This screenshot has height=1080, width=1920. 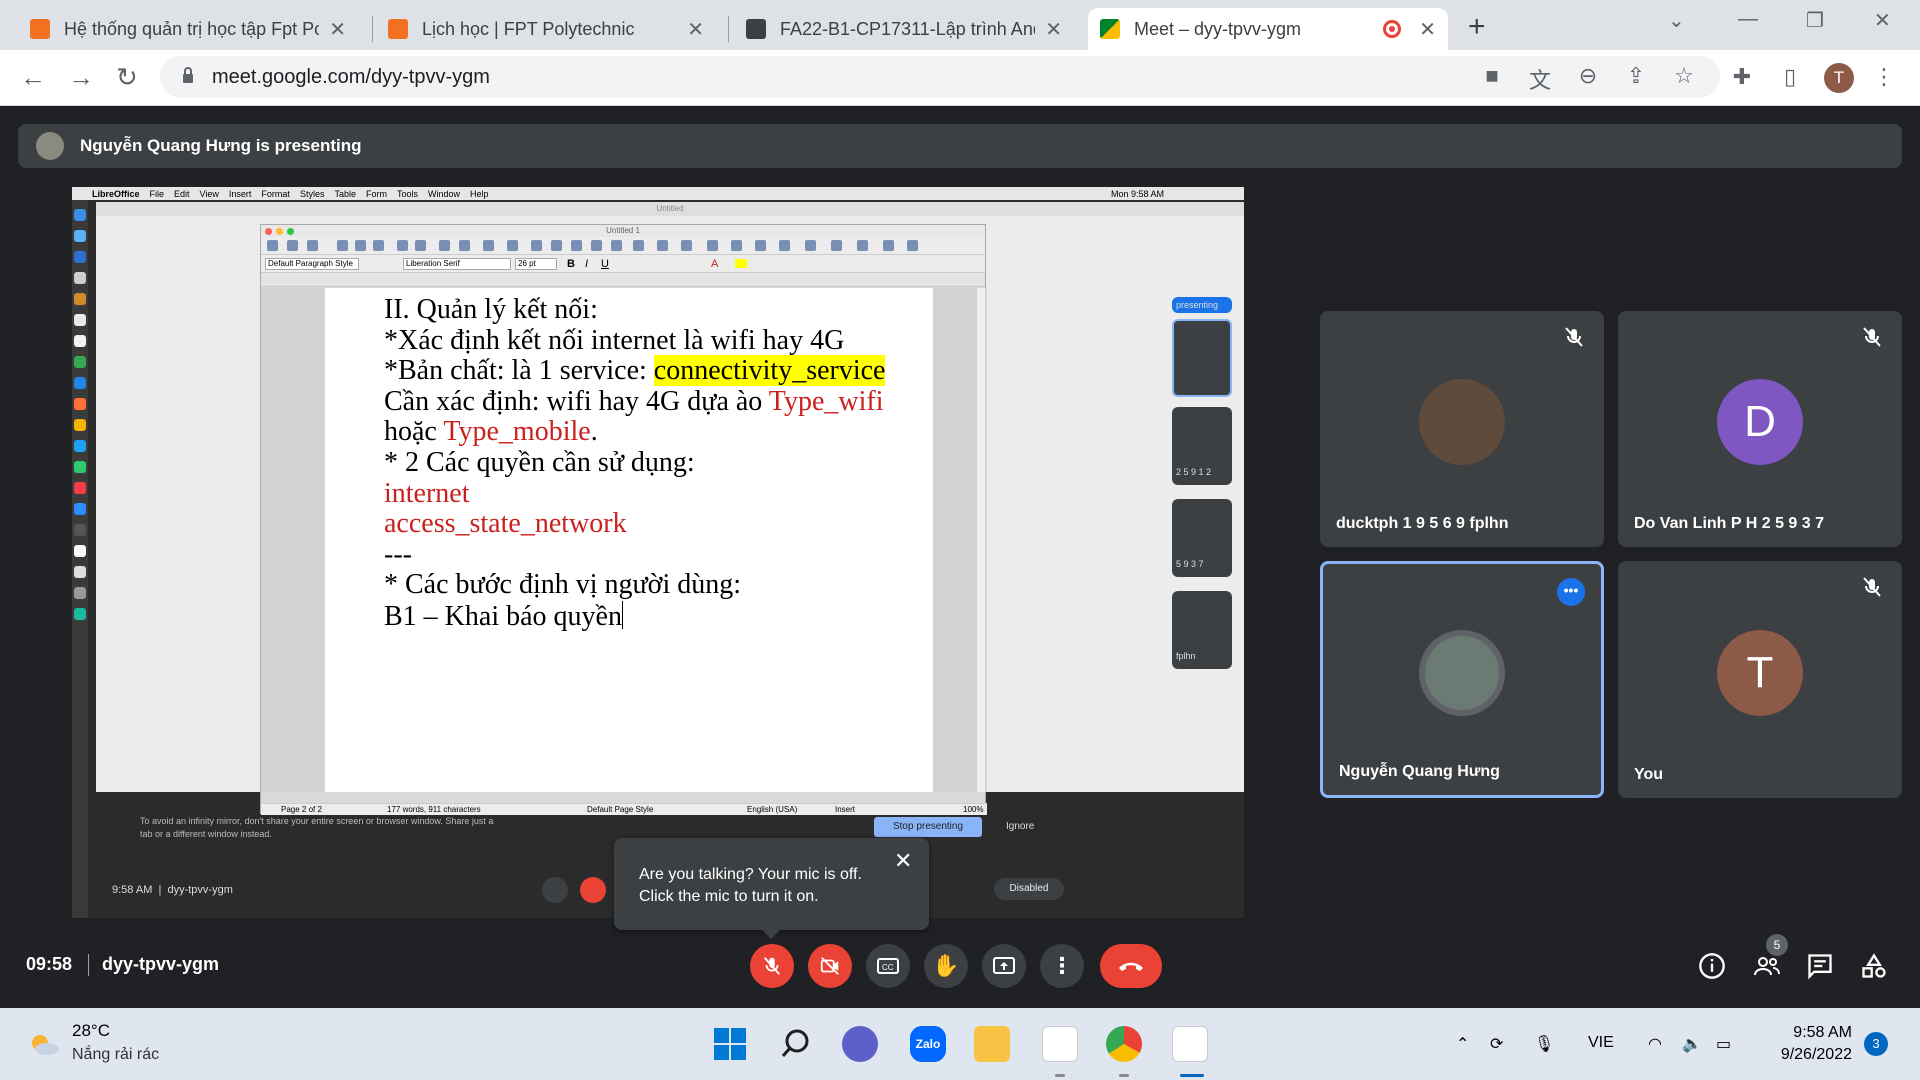 I want to click on font-name-select: Liberation Serif, so click(x=457, y=264).